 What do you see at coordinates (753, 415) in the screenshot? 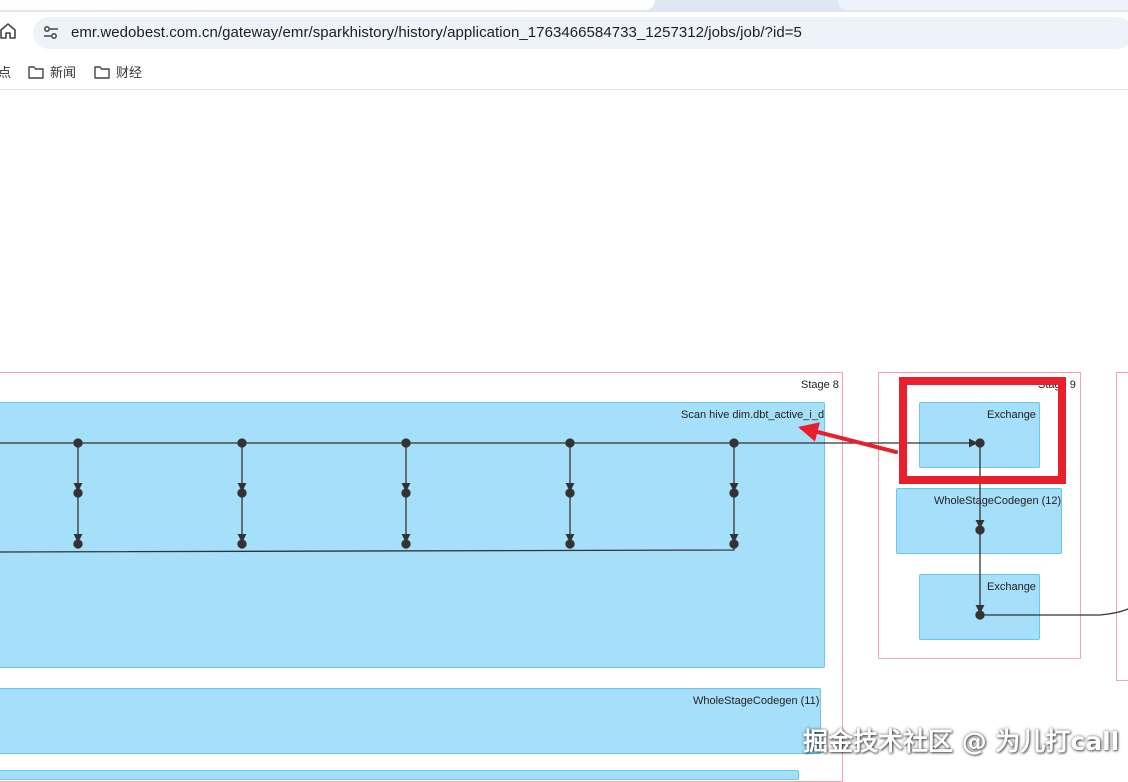
I see `scan-hive-label: Scan hive dim.dbt_active_i_d` at bounding box center [753, 415].